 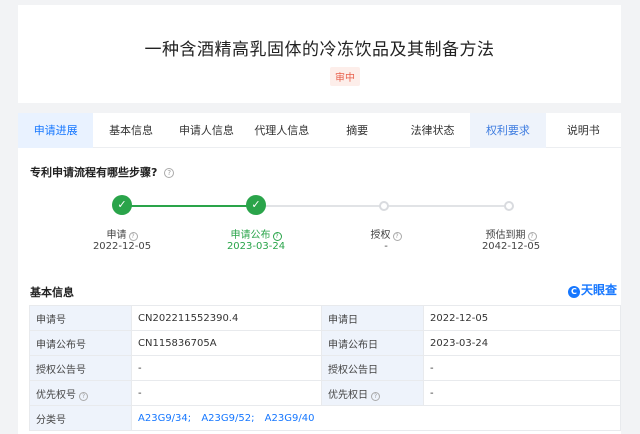 What do you see at coordinates (122, 246) in the screenshot?
I see `step-apply-date: 2022-12-05` at bounding box center [122, 246].